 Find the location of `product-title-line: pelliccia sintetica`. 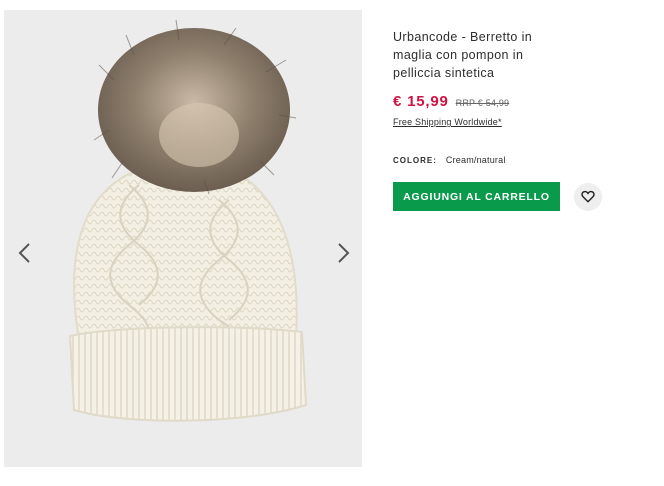

product-title-line: pelliccia sintetica is located at coordinates (444, 73).